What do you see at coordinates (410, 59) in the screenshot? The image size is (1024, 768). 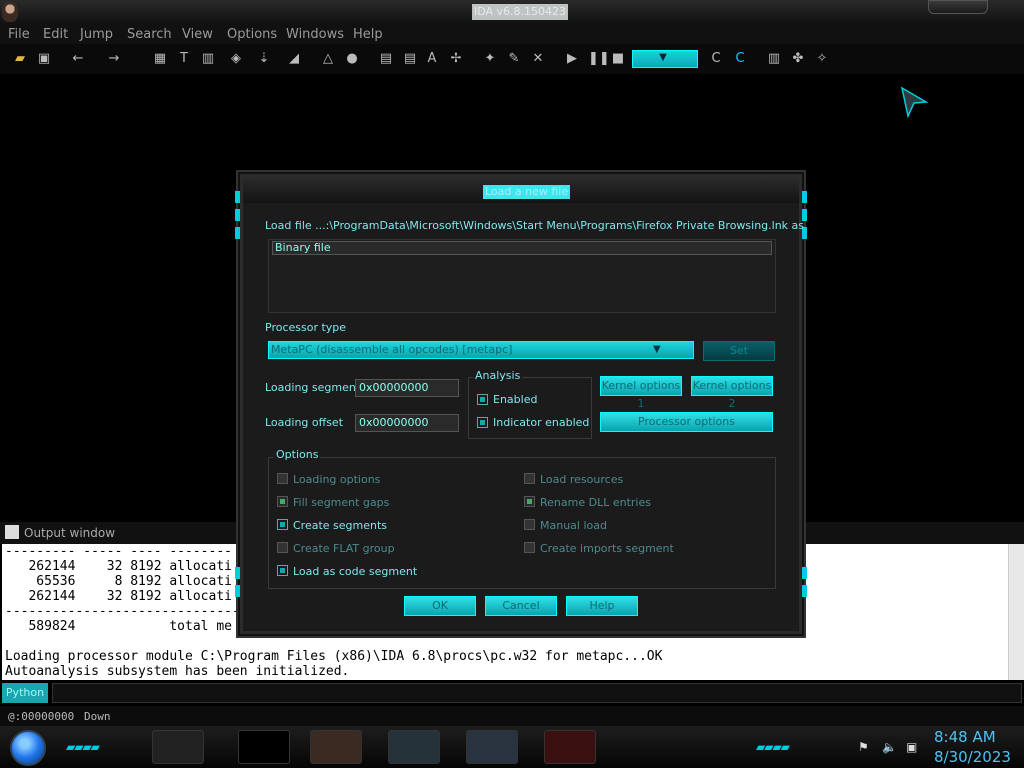 I see `data-icon: ▤` at bounding box center [410, 59].